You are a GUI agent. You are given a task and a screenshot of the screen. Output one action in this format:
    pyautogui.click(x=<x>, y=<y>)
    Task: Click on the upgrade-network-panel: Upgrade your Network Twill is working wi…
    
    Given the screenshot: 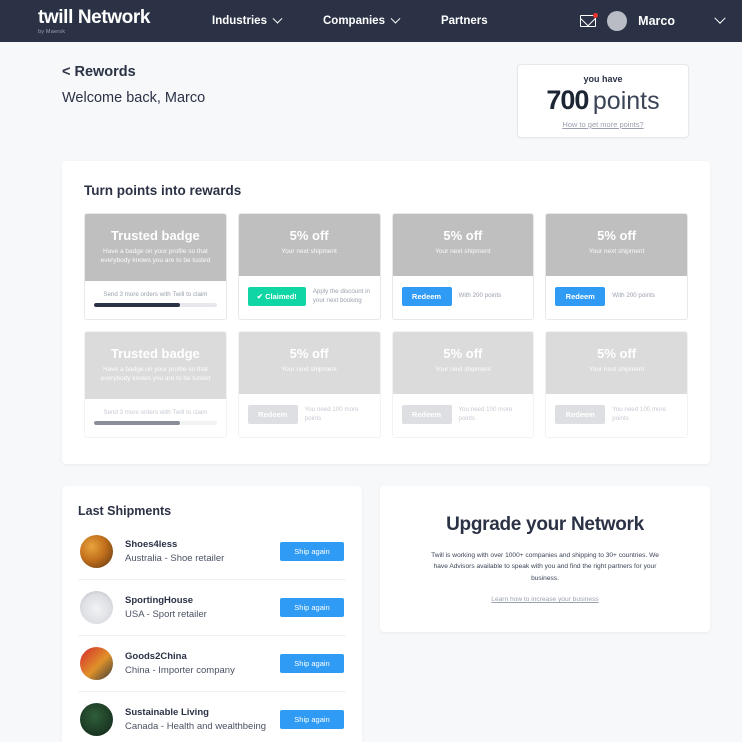 What is the action you would take?
    pyautogui.click(x=545, y=559)
    